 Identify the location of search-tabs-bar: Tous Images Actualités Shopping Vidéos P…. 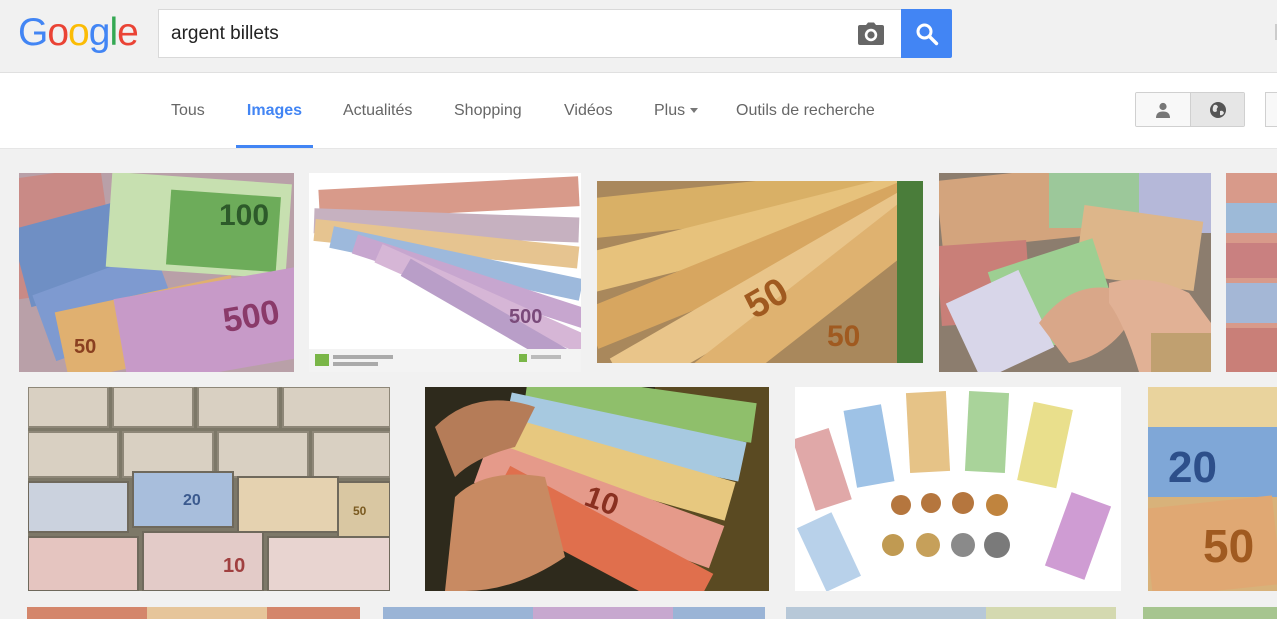
(638, 111).